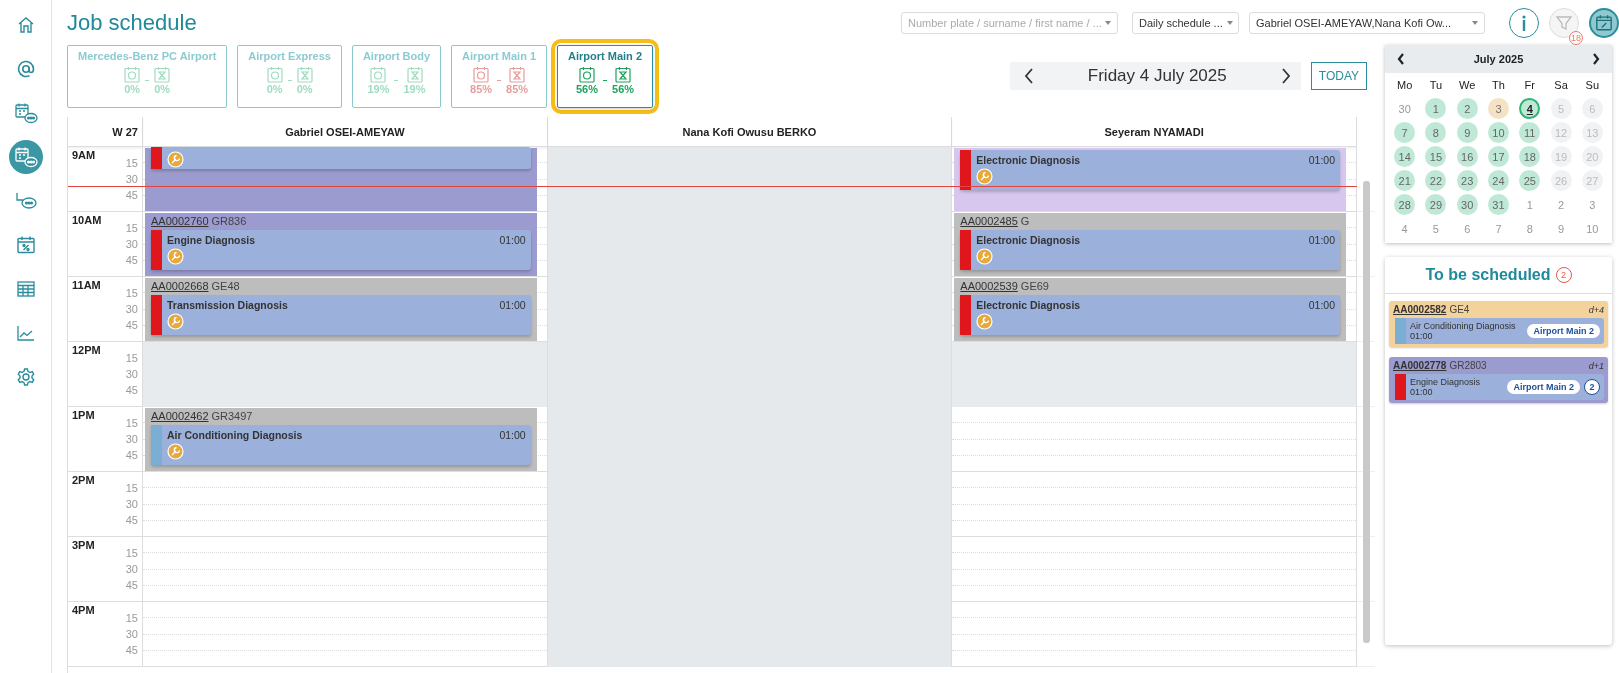 The width and height of the screenshot is (1619, 673). What do you see at coordinates (25, 157) in the screenshot?
I see `sidebar-item` at bounding box center [25, 157].